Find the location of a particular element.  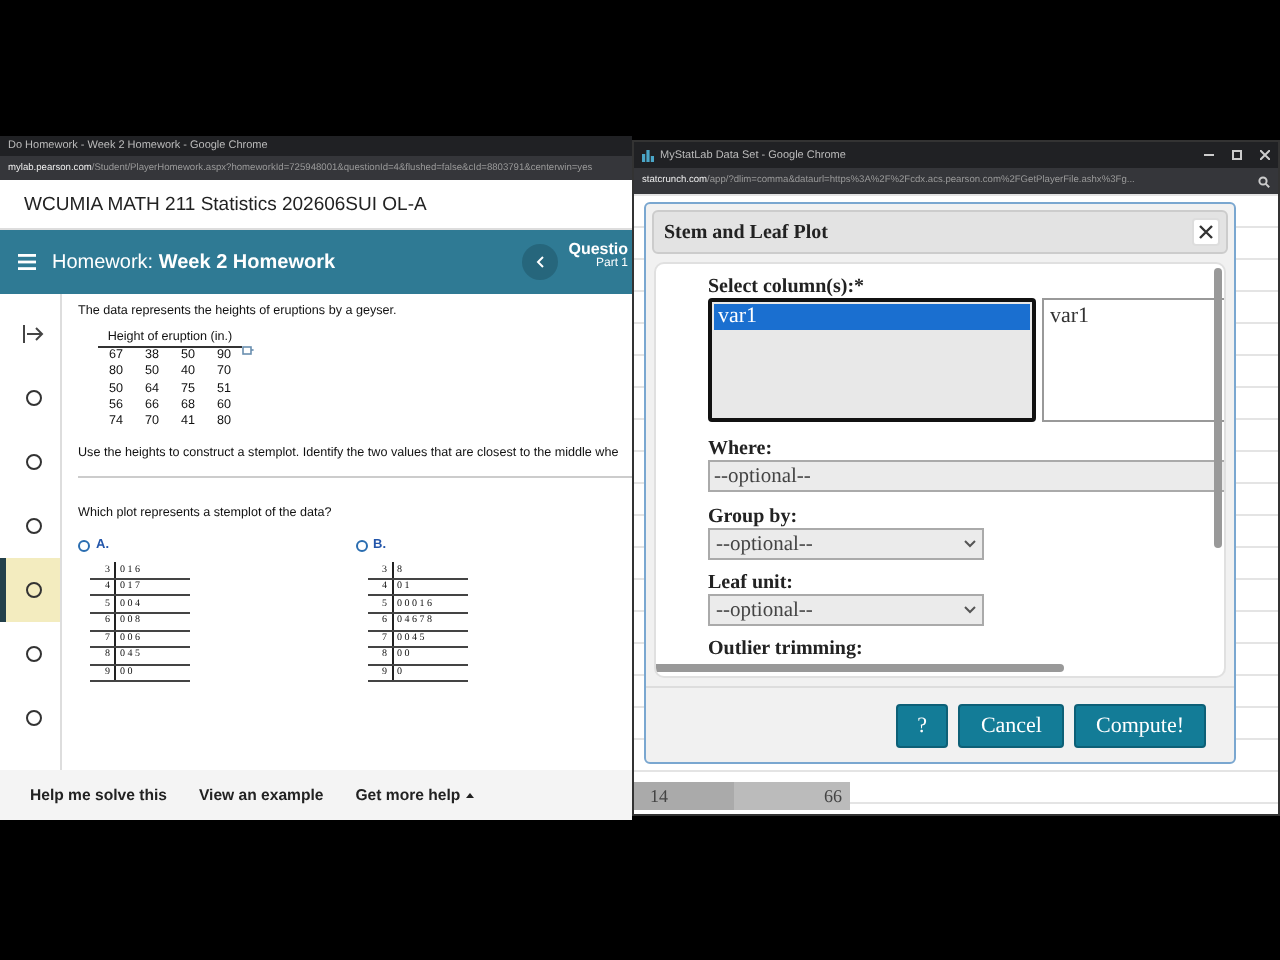

field-label: Group by: is located at coordinates (753, 517).